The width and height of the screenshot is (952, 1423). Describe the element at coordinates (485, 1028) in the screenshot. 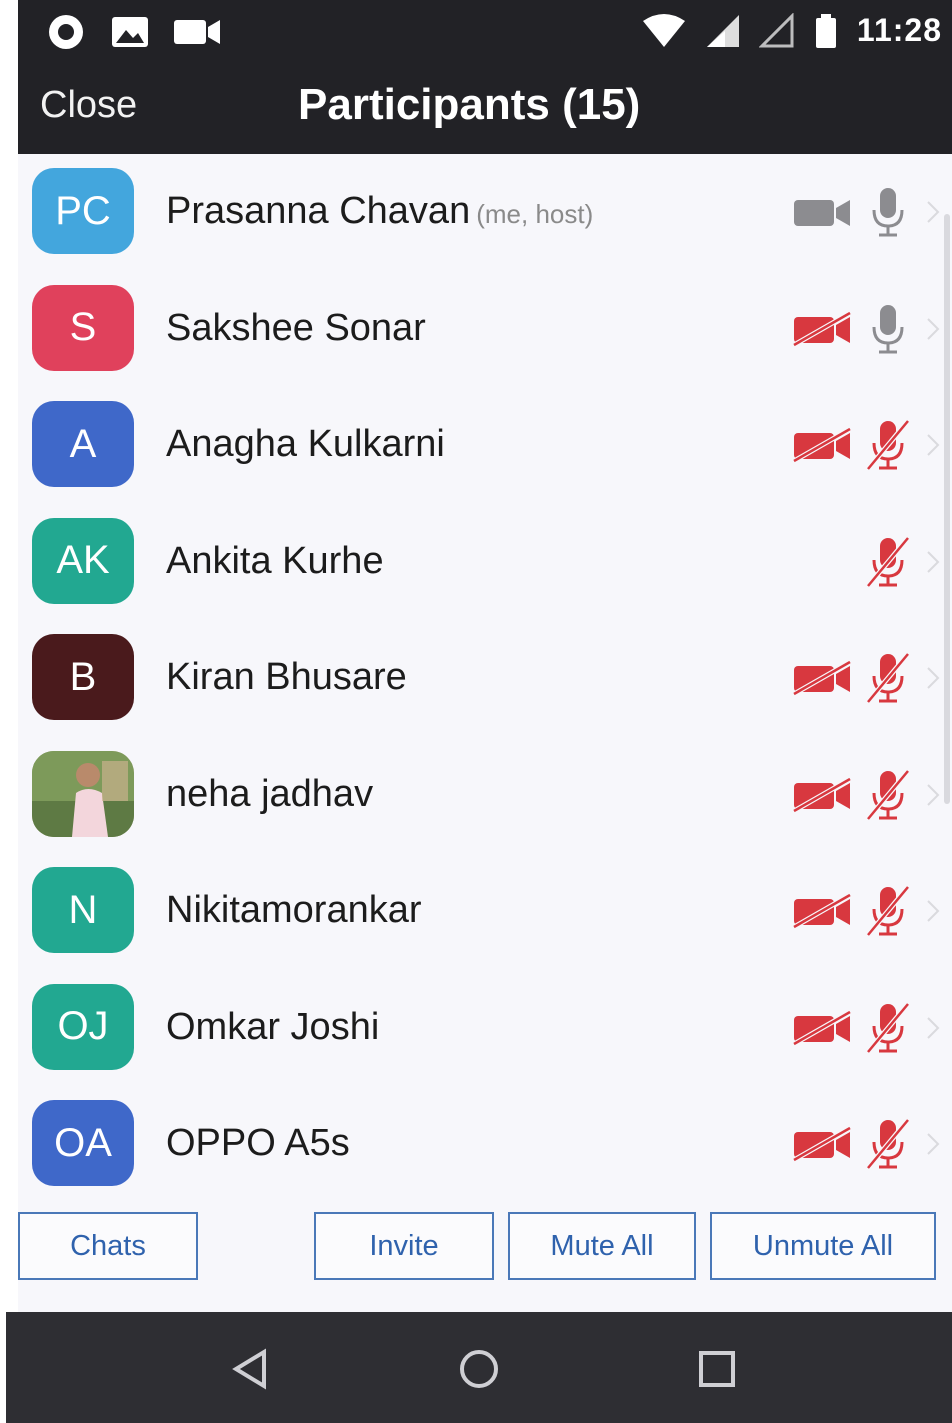

I see `participant-row: OJ Omkar Joshi` at that location.